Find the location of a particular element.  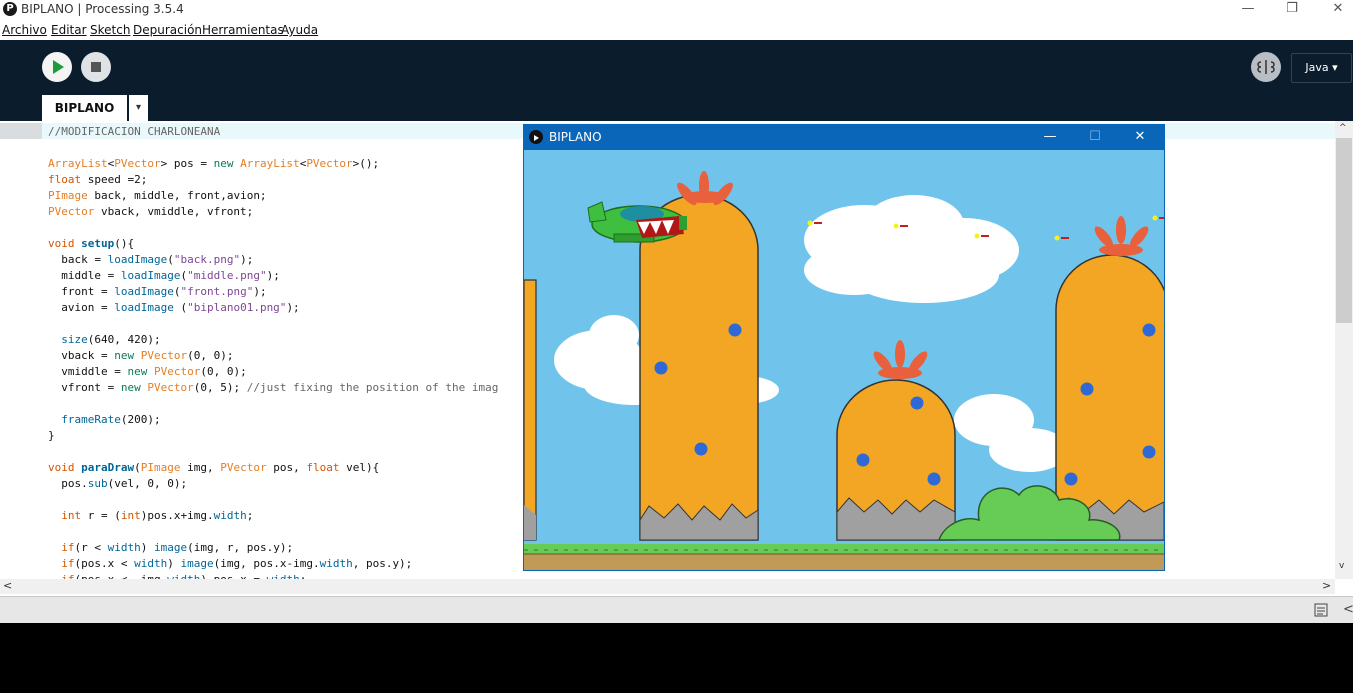

console-toggle-icon is located at coordinates (1321, 610).